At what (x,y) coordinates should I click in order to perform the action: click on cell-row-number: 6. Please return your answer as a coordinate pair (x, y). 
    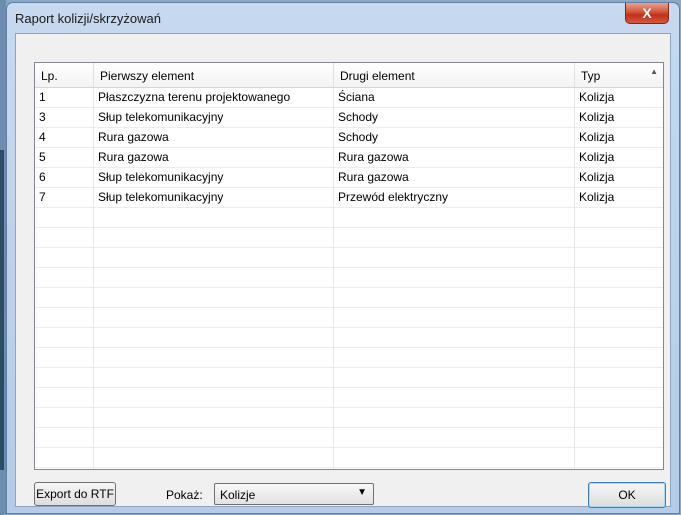
    Looking at the image, I should click on (64, 177).